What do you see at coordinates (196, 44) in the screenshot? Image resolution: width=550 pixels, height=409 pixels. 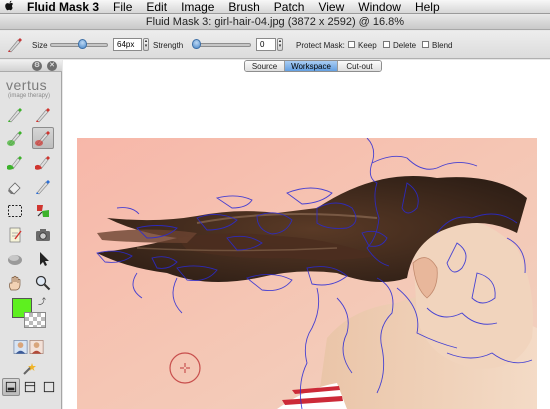 I see `strength-slider-knob` at bounding box center [196, 44].